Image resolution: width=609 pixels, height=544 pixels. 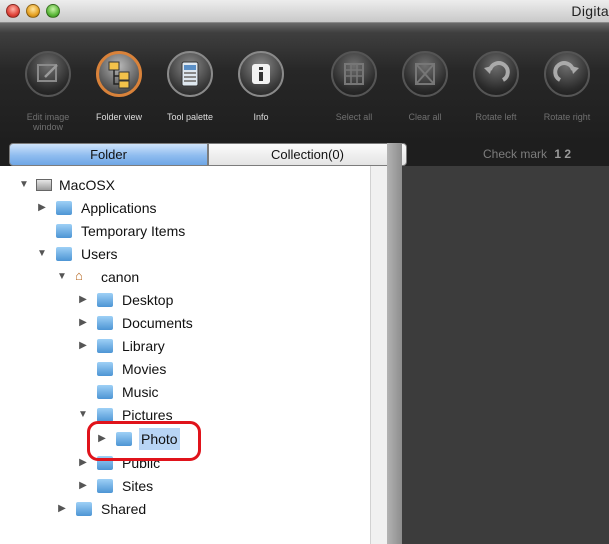 I want to click on clear-all-button: Clear all, so click(x=425, y=97).